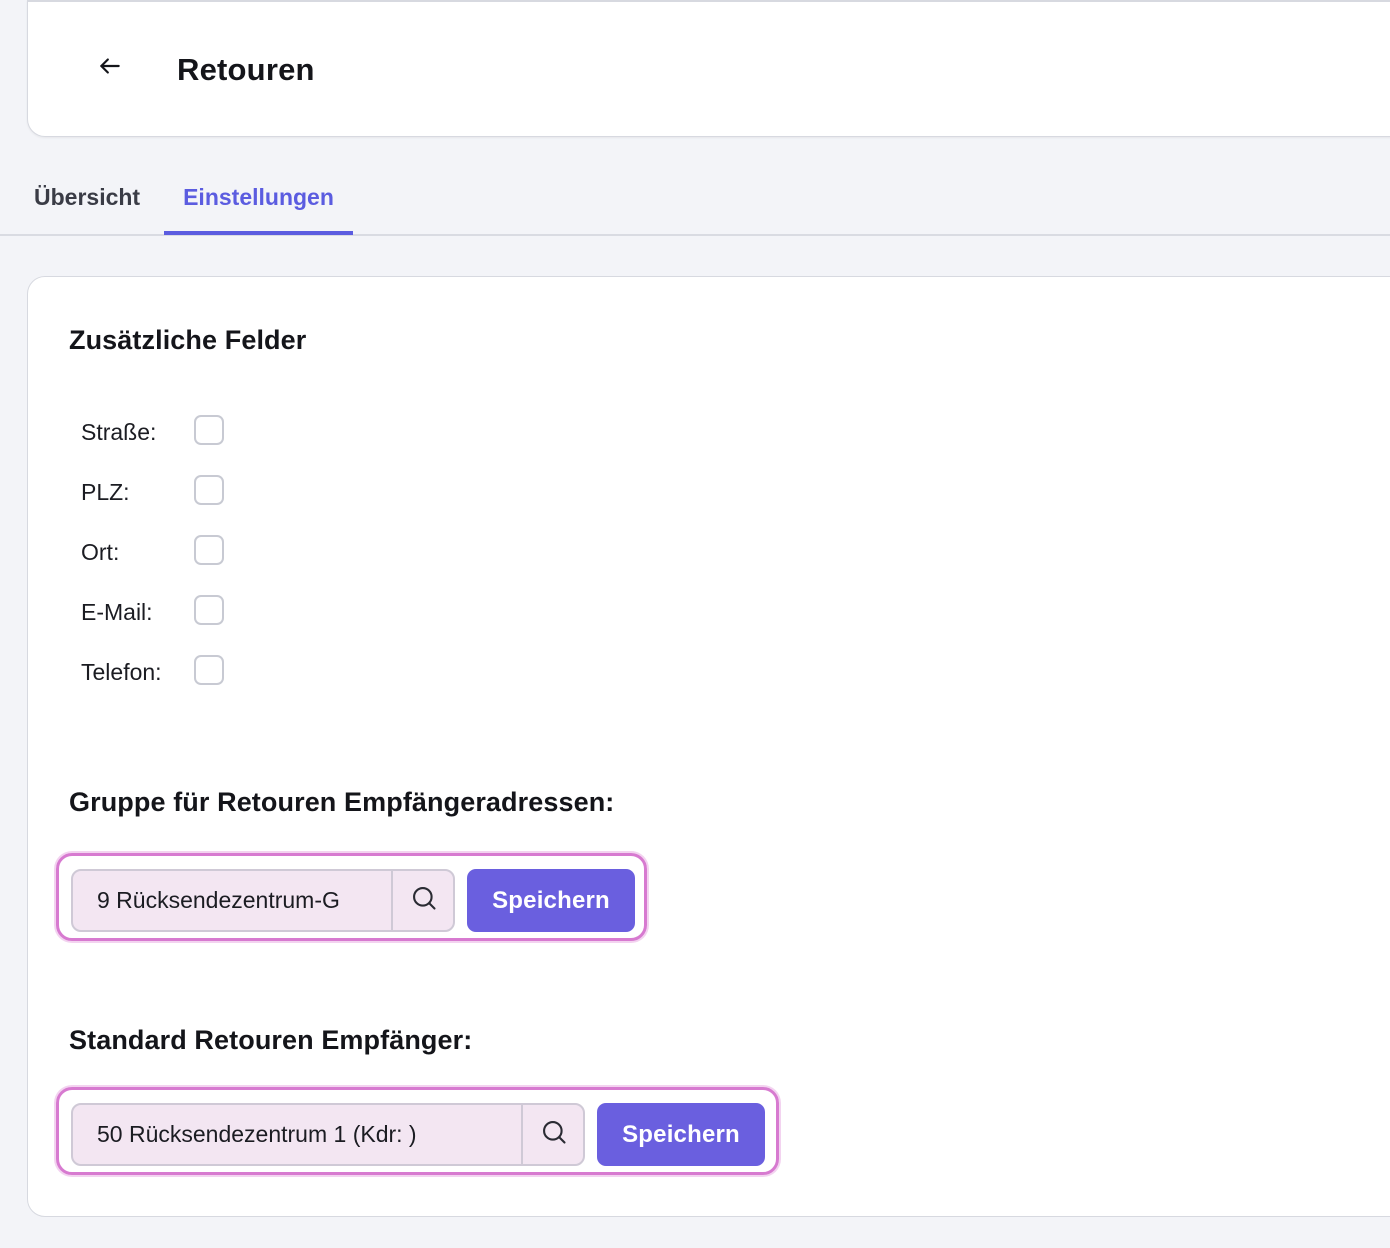  I want to click on checkbox-street, so click(209, 430).